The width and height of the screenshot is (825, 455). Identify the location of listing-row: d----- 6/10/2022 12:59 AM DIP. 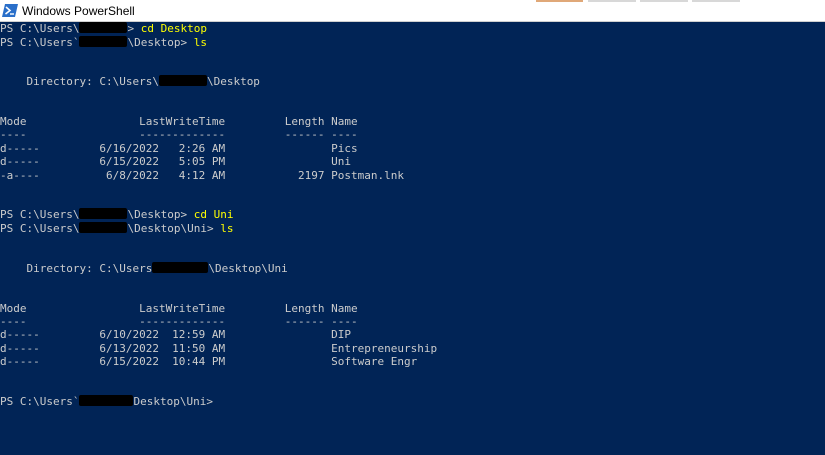
(175, 334).